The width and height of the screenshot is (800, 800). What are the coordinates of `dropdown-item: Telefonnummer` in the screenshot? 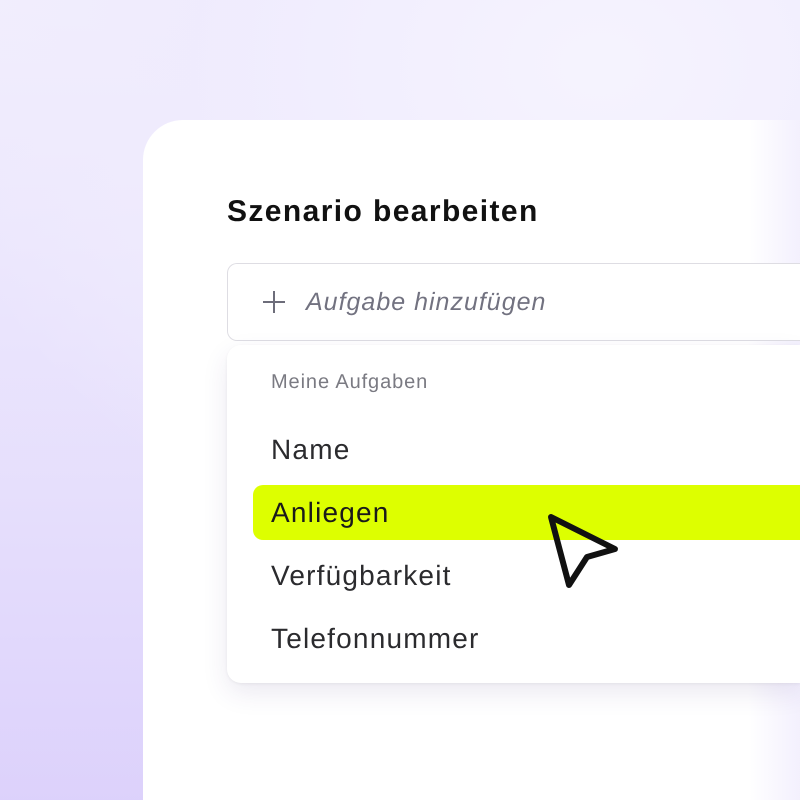 It's located at (526, 638).